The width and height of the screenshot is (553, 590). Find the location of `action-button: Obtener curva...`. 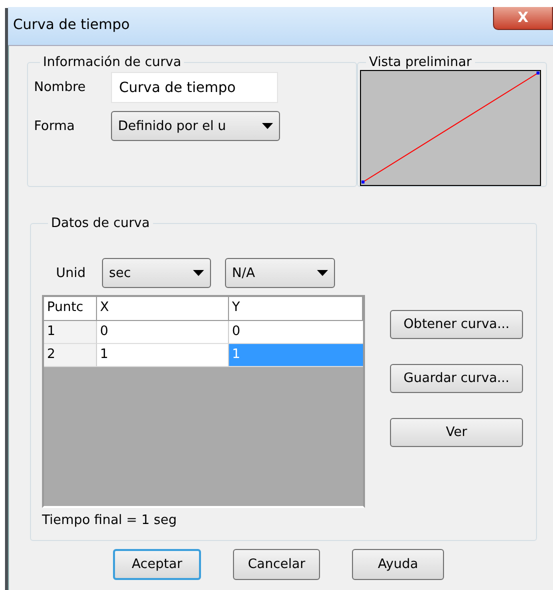

action-button: Obtener curva... is located at coordinates (456, 324).